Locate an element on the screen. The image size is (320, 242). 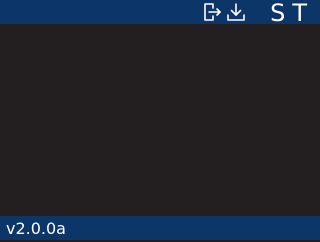
top-bar: ST is located at coordinates (160, 13).